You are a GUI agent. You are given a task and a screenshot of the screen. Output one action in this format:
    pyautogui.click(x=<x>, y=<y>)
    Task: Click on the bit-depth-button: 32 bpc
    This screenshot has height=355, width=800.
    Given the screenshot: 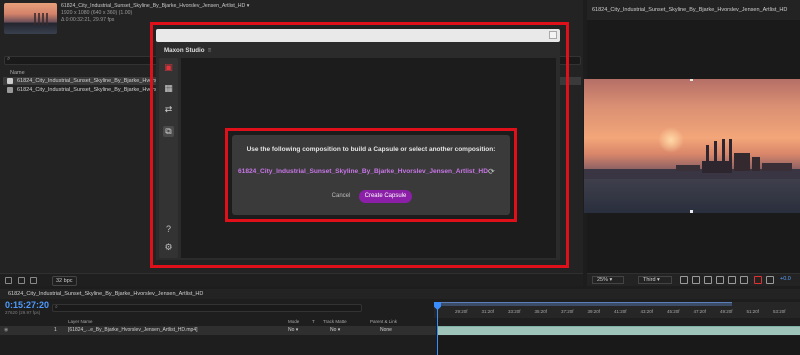 What is the action you would take?
    pyautogui.click(x=64, y=281)
    